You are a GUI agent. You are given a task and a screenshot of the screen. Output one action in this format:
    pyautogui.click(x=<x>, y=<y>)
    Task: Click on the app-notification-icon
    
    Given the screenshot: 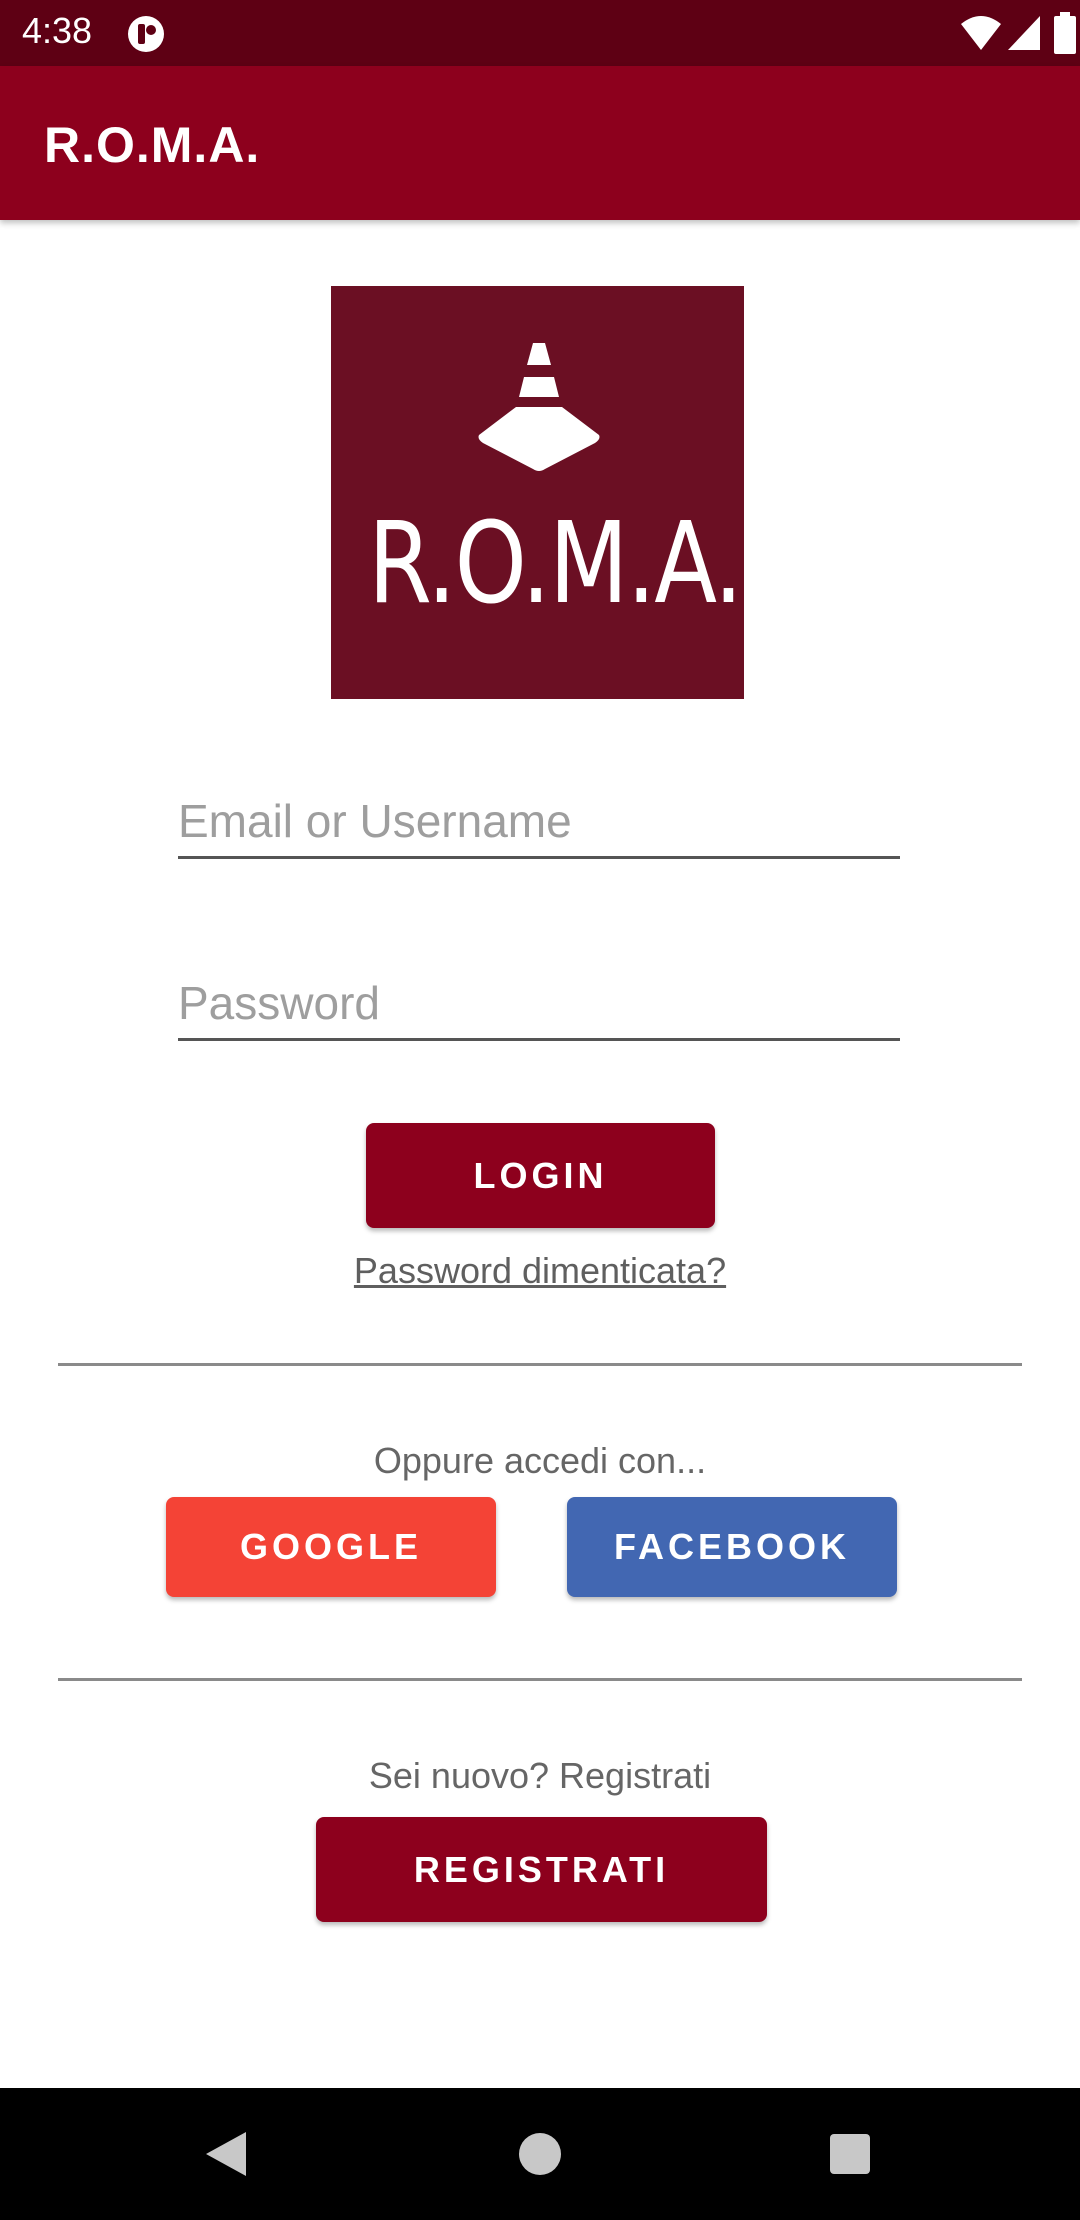 What is the action you would take?
    pyautogui.click(x=146, y=34)
    